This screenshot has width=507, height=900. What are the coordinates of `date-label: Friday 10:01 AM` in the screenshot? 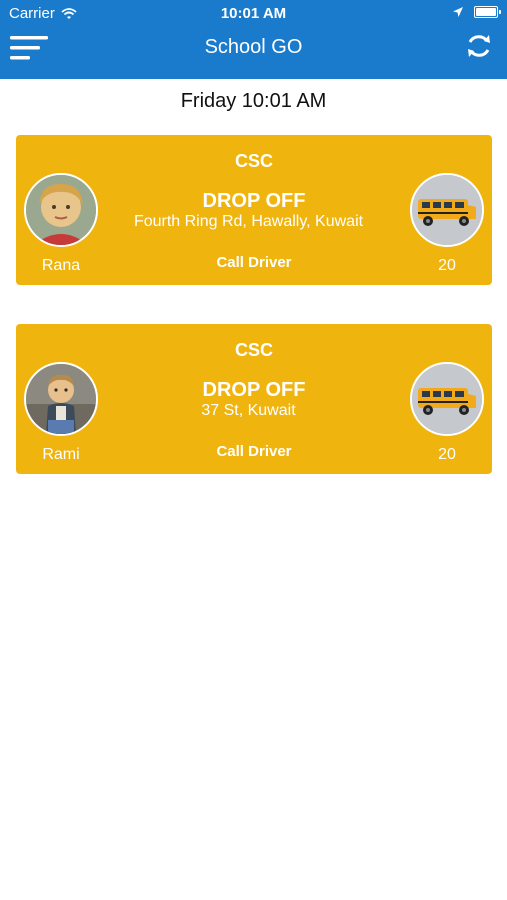 It's located at (253, 101).